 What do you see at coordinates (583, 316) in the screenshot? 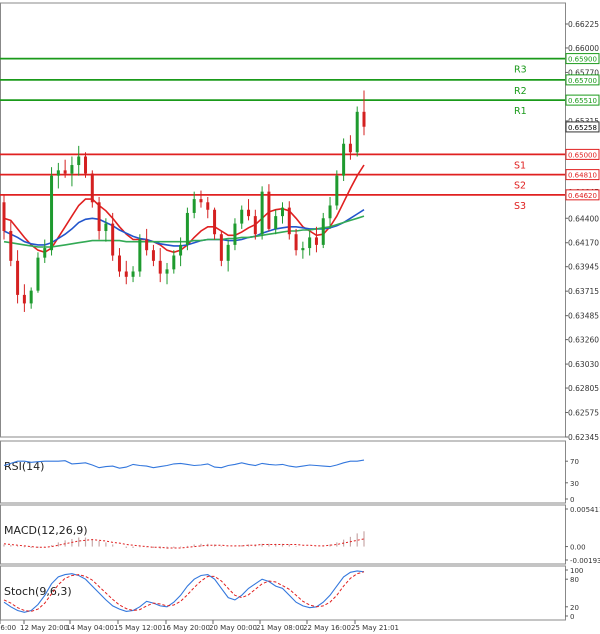
I see `price-tick-label: 0.63485` at bounding box center [583, 316].